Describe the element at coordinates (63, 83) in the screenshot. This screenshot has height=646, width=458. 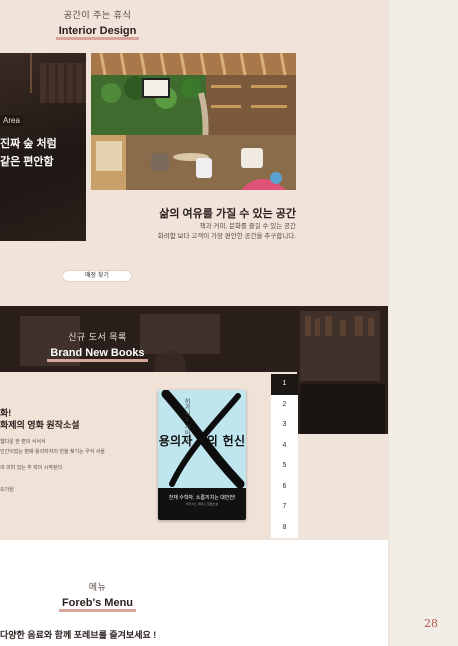
I see `shelf-decoration` at that location.